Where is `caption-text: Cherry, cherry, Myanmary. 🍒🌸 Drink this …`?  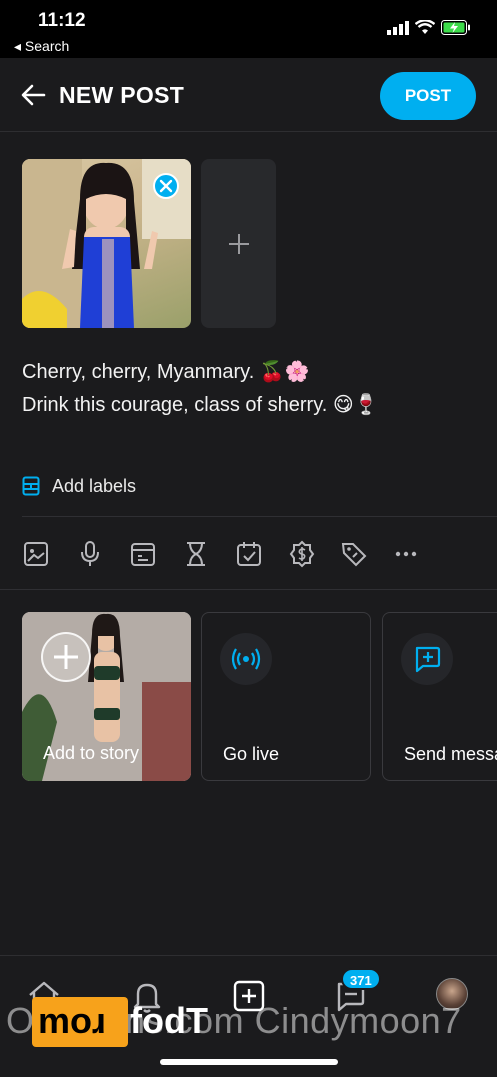 caption-text: Cherry, cherry, Myanmary. 🍒🌸 Drink this … is located at coordinates (247, 389).